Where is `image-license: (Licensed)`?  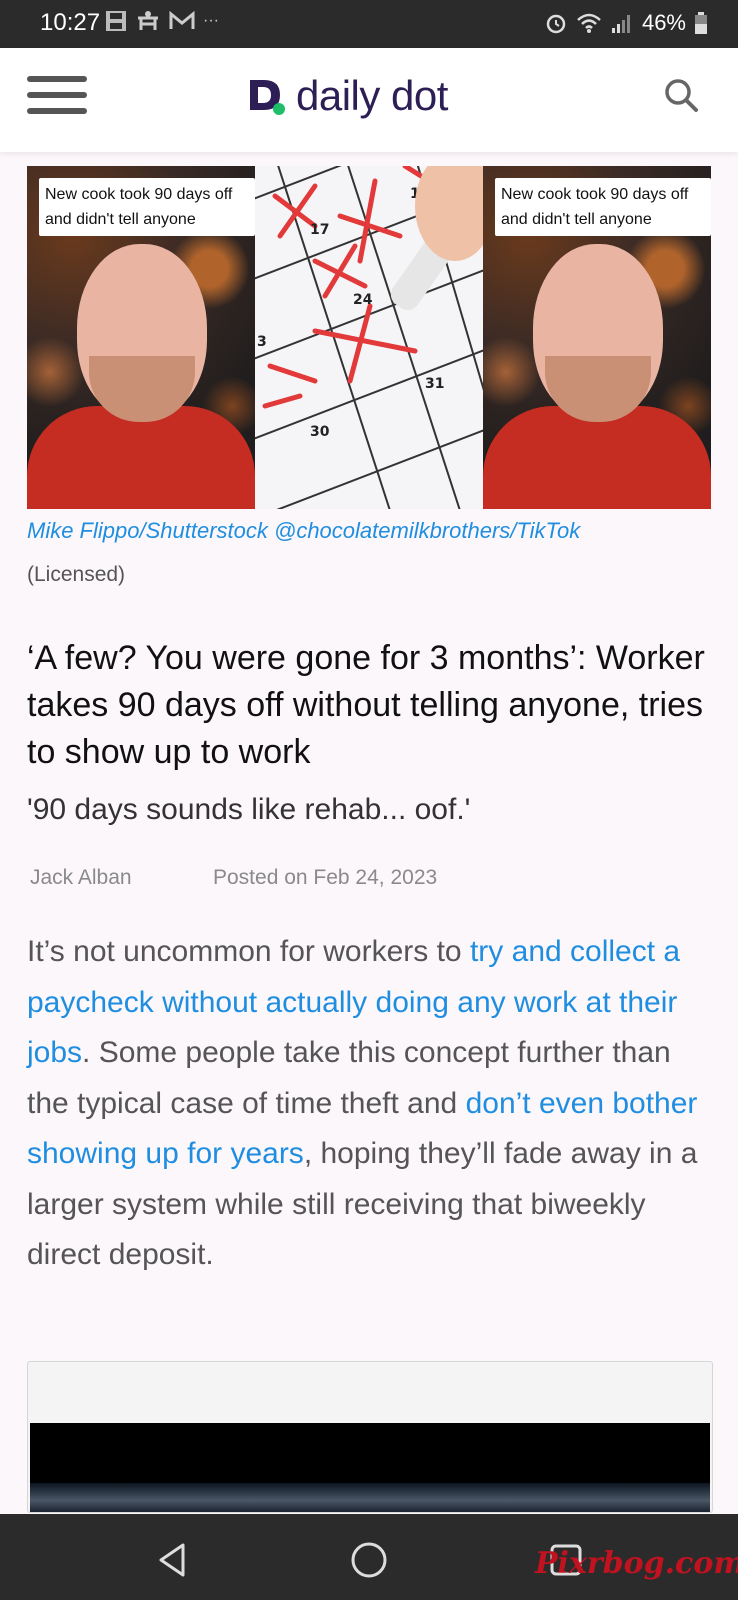
image-license: (Licensed) is located at coordinates (76, 574).